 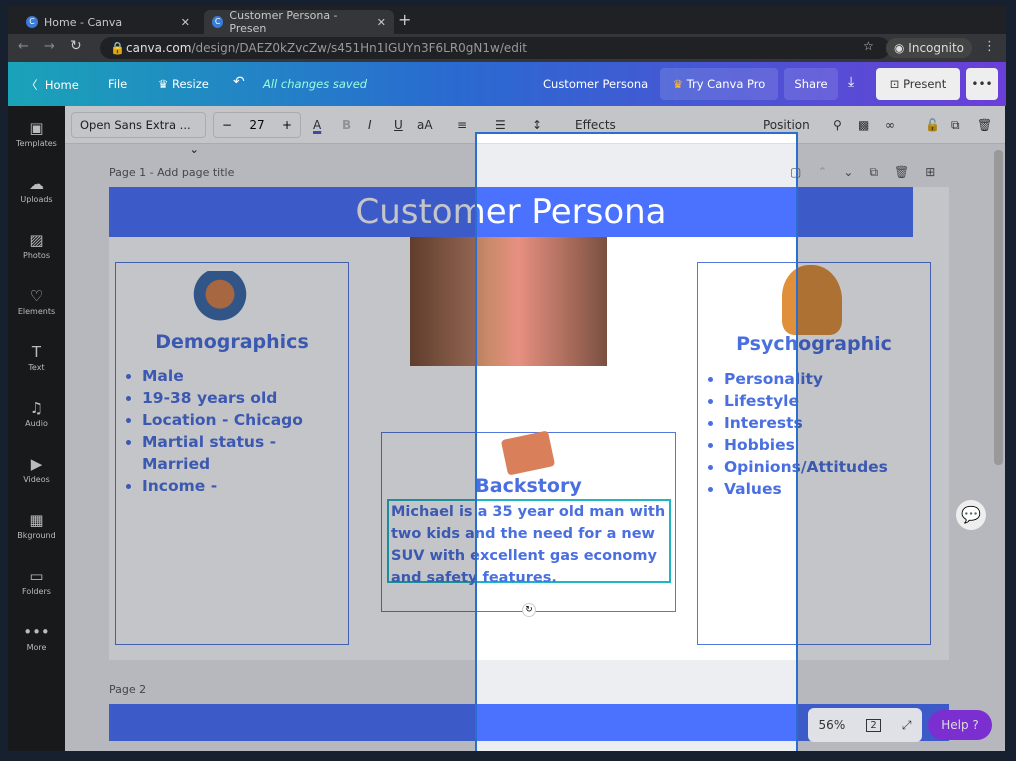 What do you see at coordinates (982, 84) in the screenshot?
I see `more-options-button: •••` at bounding box center [982, 84].